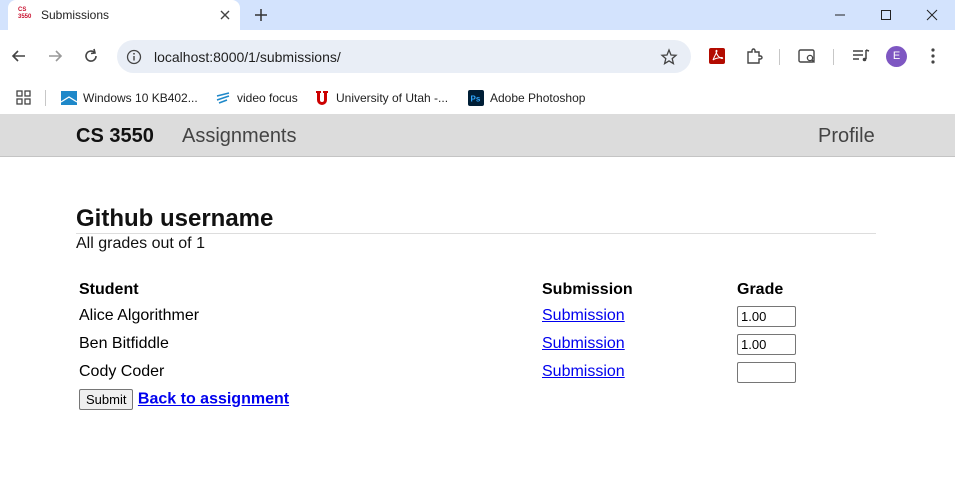 The image size is (955, 493). I want to click on svg-text: Ps, so click(476, 99).